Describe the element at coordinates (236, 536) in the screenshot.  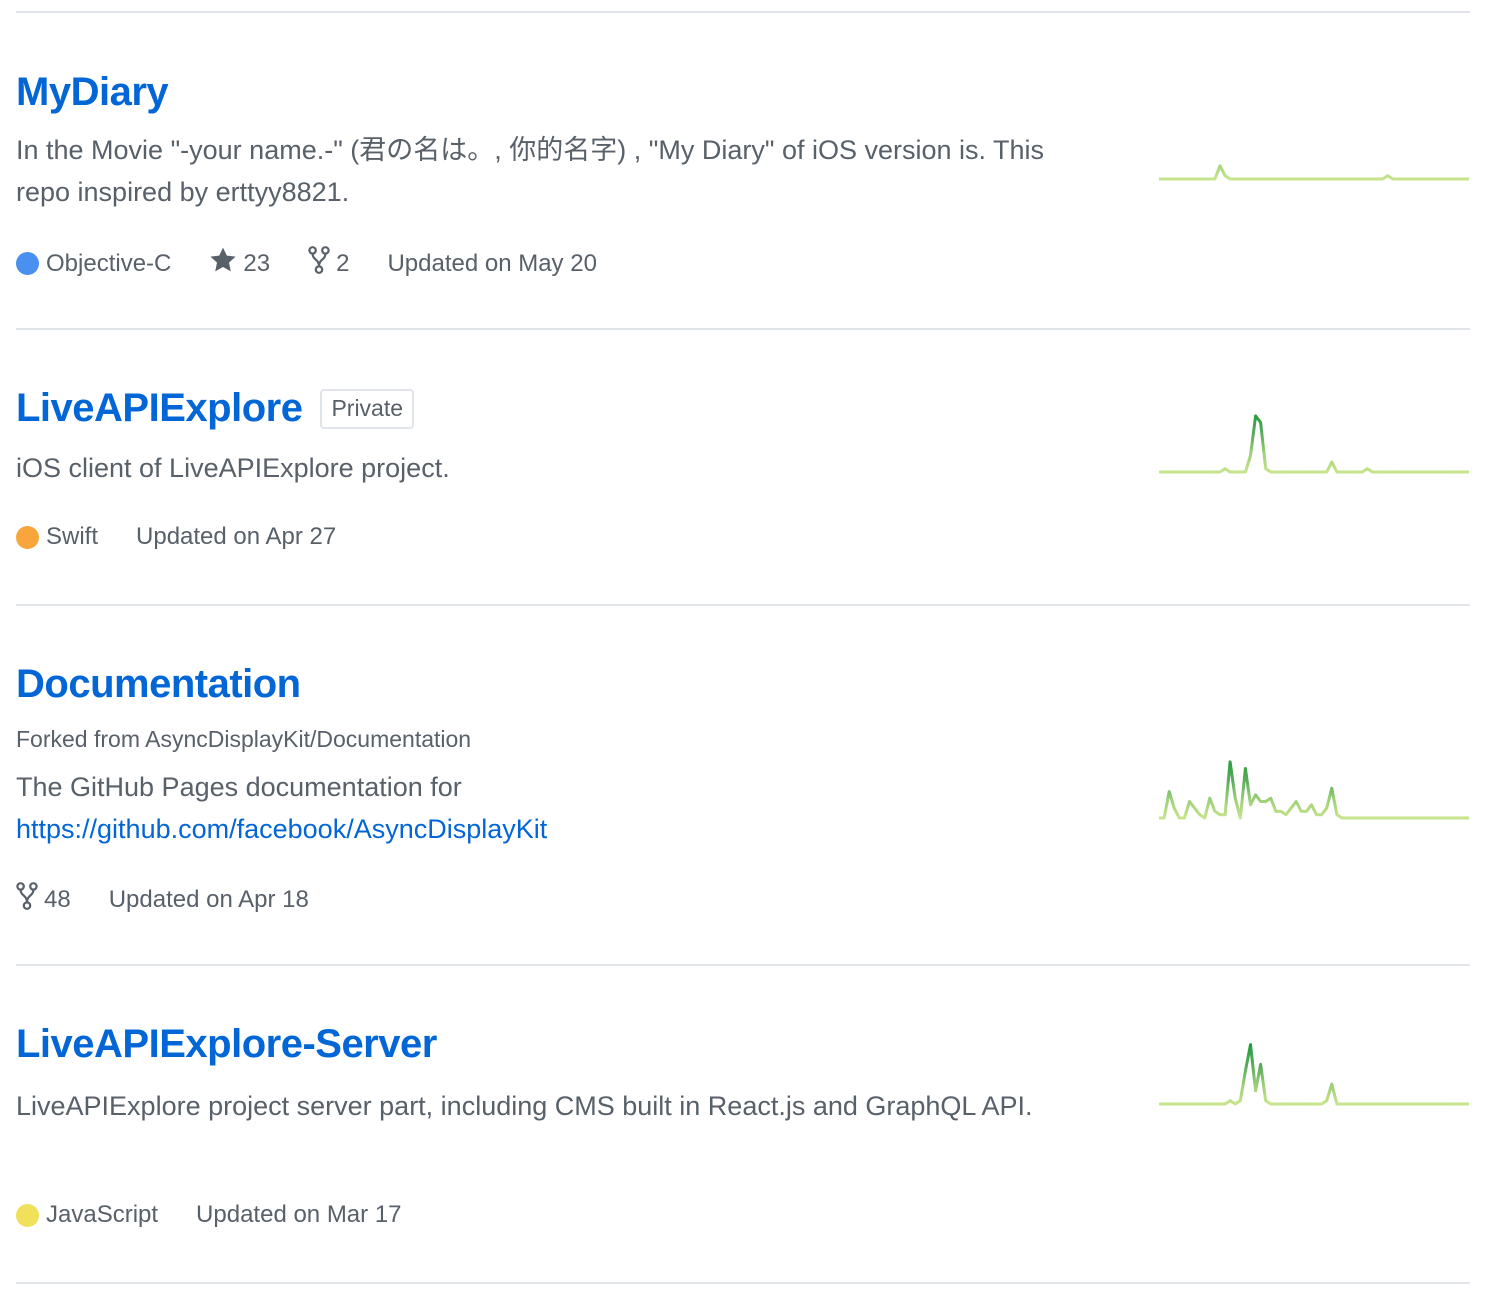
I see `updated-time: Updated on Apr 27` at that location.